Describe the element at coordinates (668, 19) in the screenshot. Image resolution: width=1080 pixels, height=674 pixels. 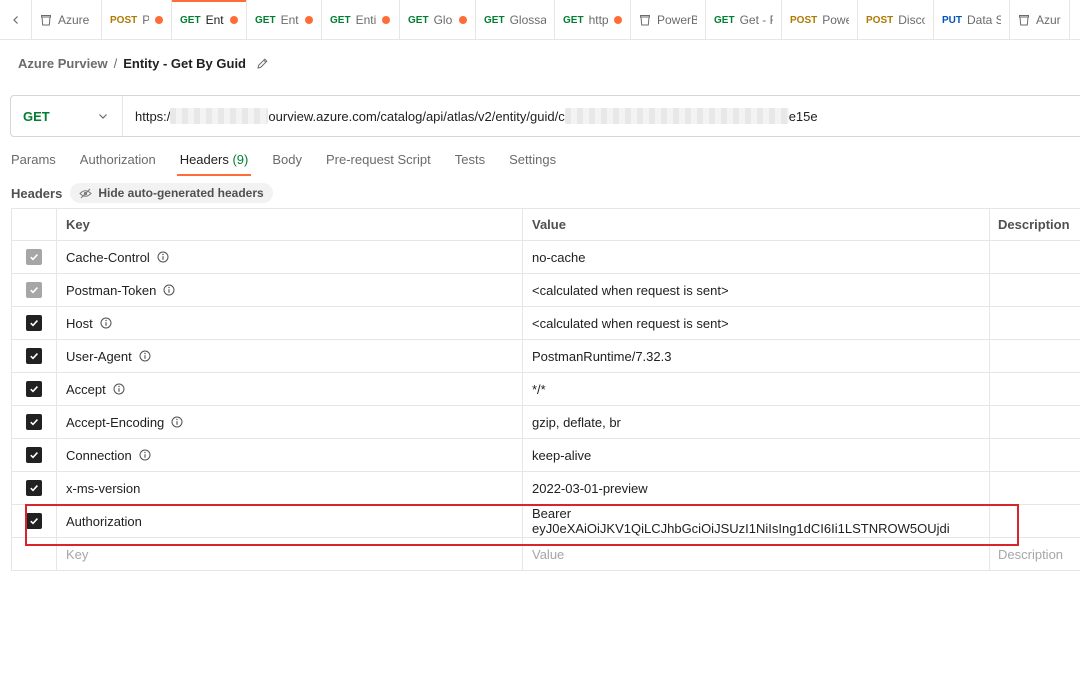
I see `tab-8: PowerB` at that location.